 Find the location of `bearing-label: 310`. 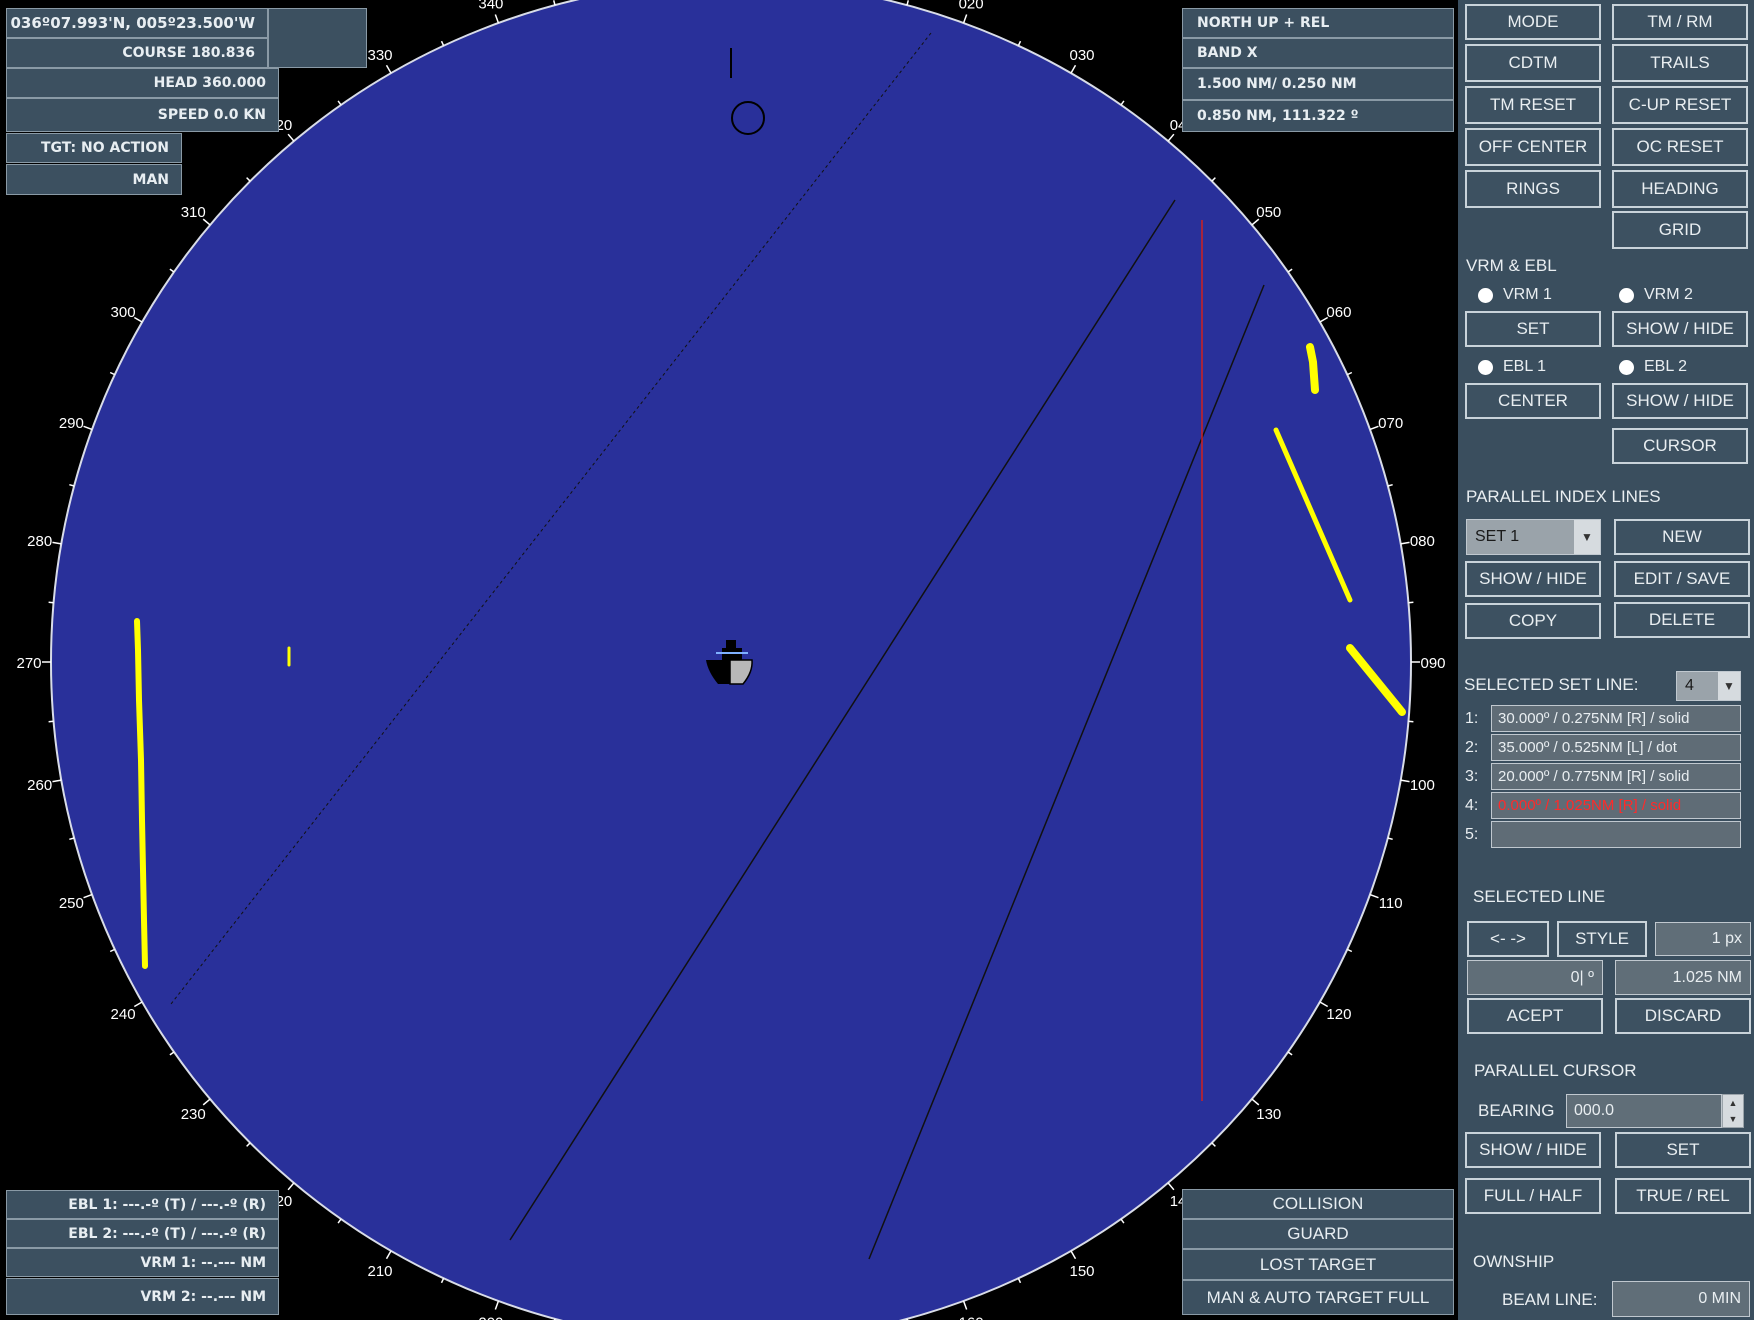

bearing-label: 310 is located at coordinates (193, 212).